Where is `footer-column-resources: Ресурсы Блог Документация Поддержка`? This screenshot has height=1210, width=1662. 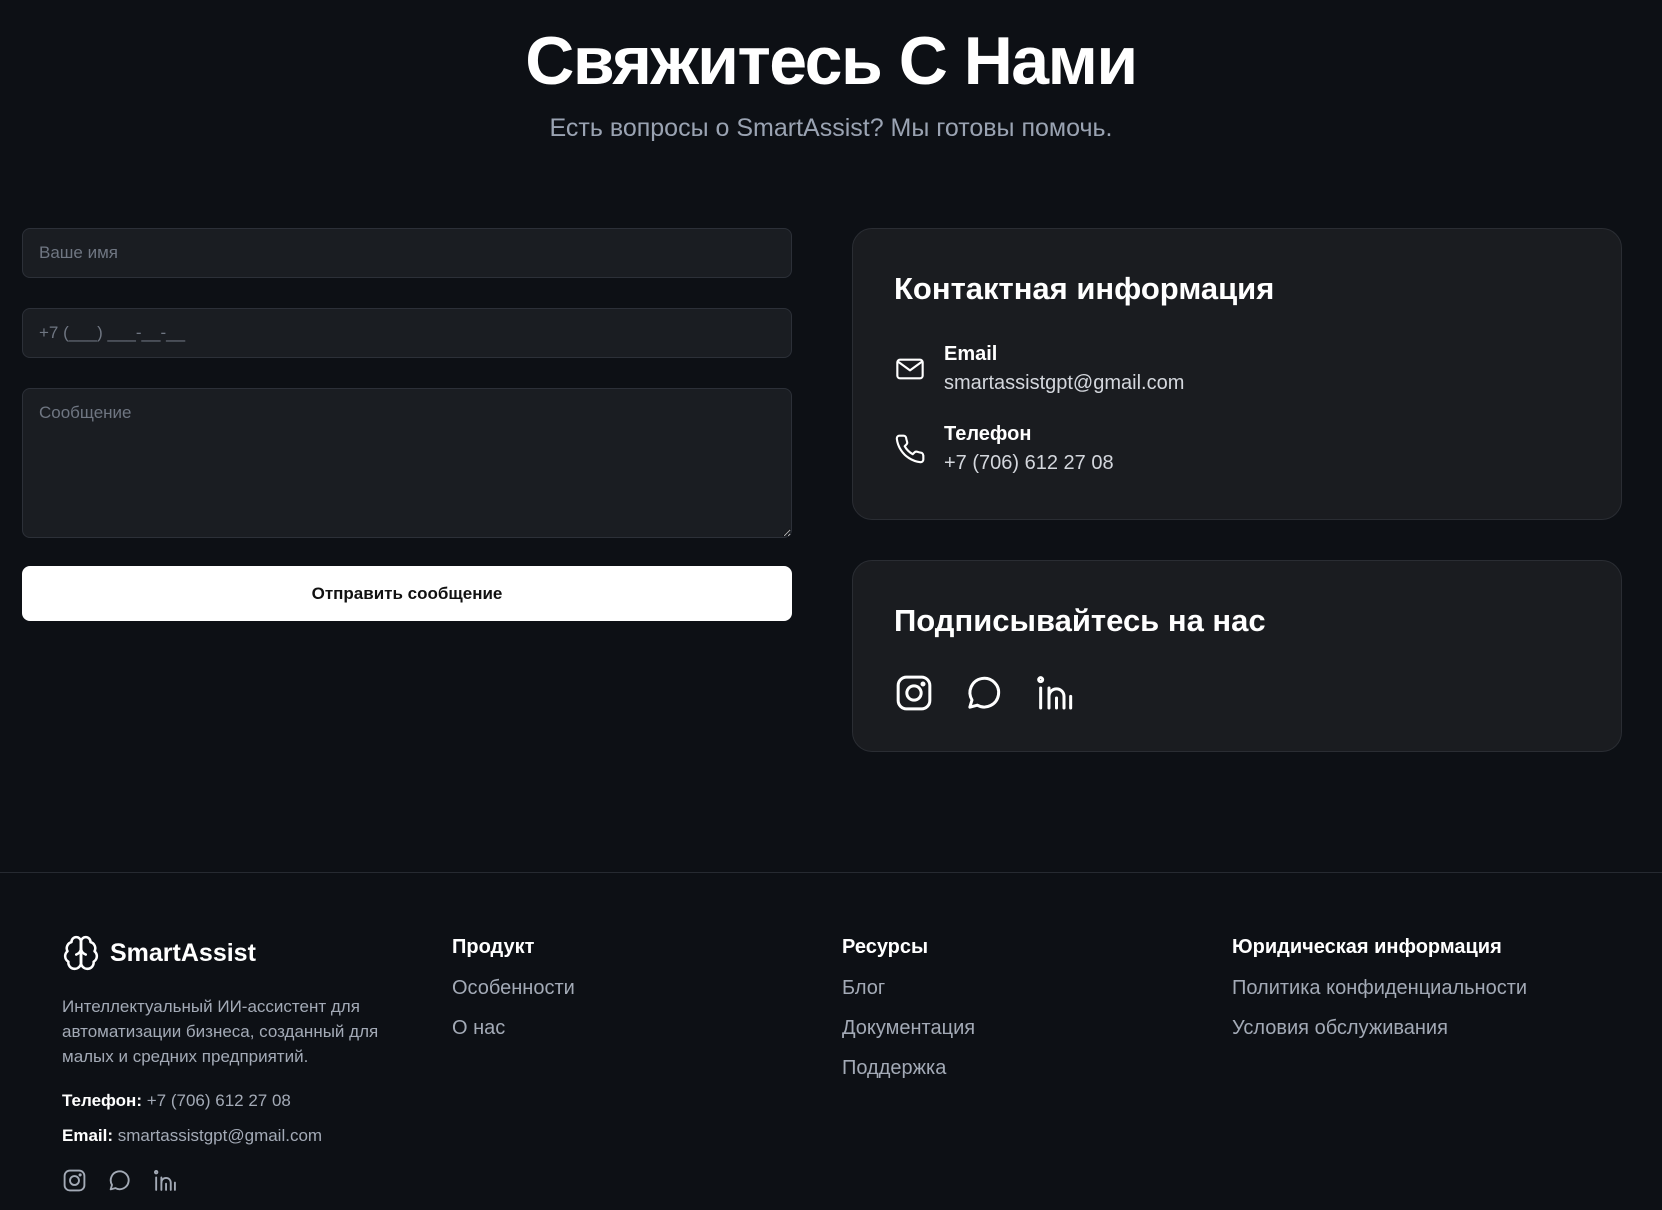
footer-column-resources: Ресурсы Блог Документация Поддержка is located at coordinates (908, 1016).